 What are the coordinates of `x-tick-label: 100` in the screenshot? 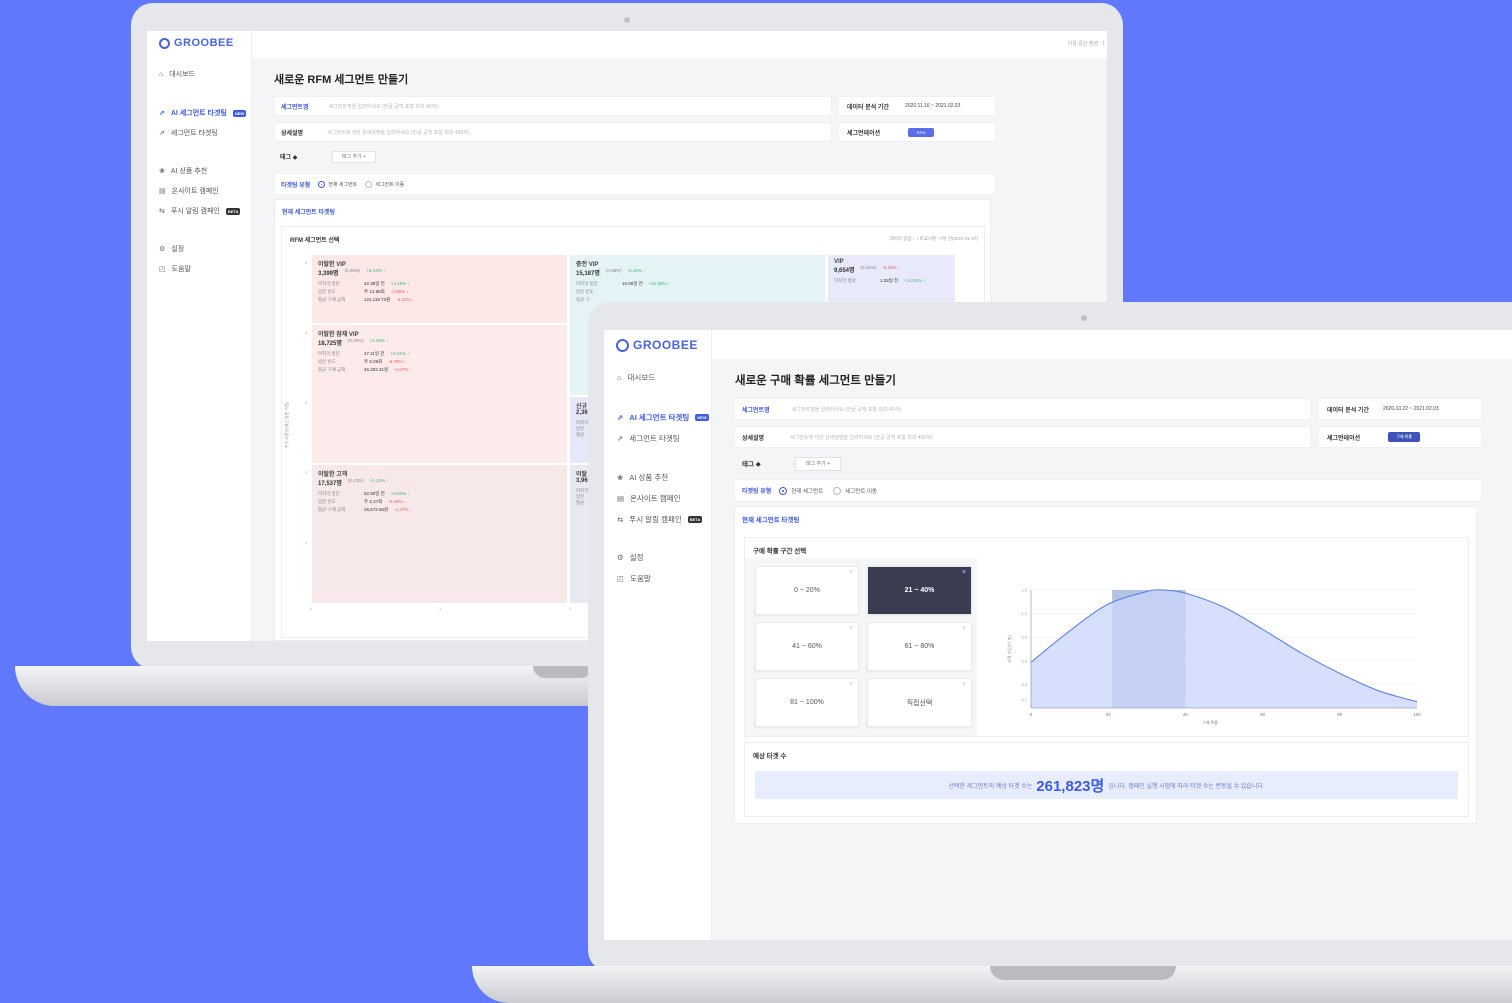 It's located at (1417, 714).